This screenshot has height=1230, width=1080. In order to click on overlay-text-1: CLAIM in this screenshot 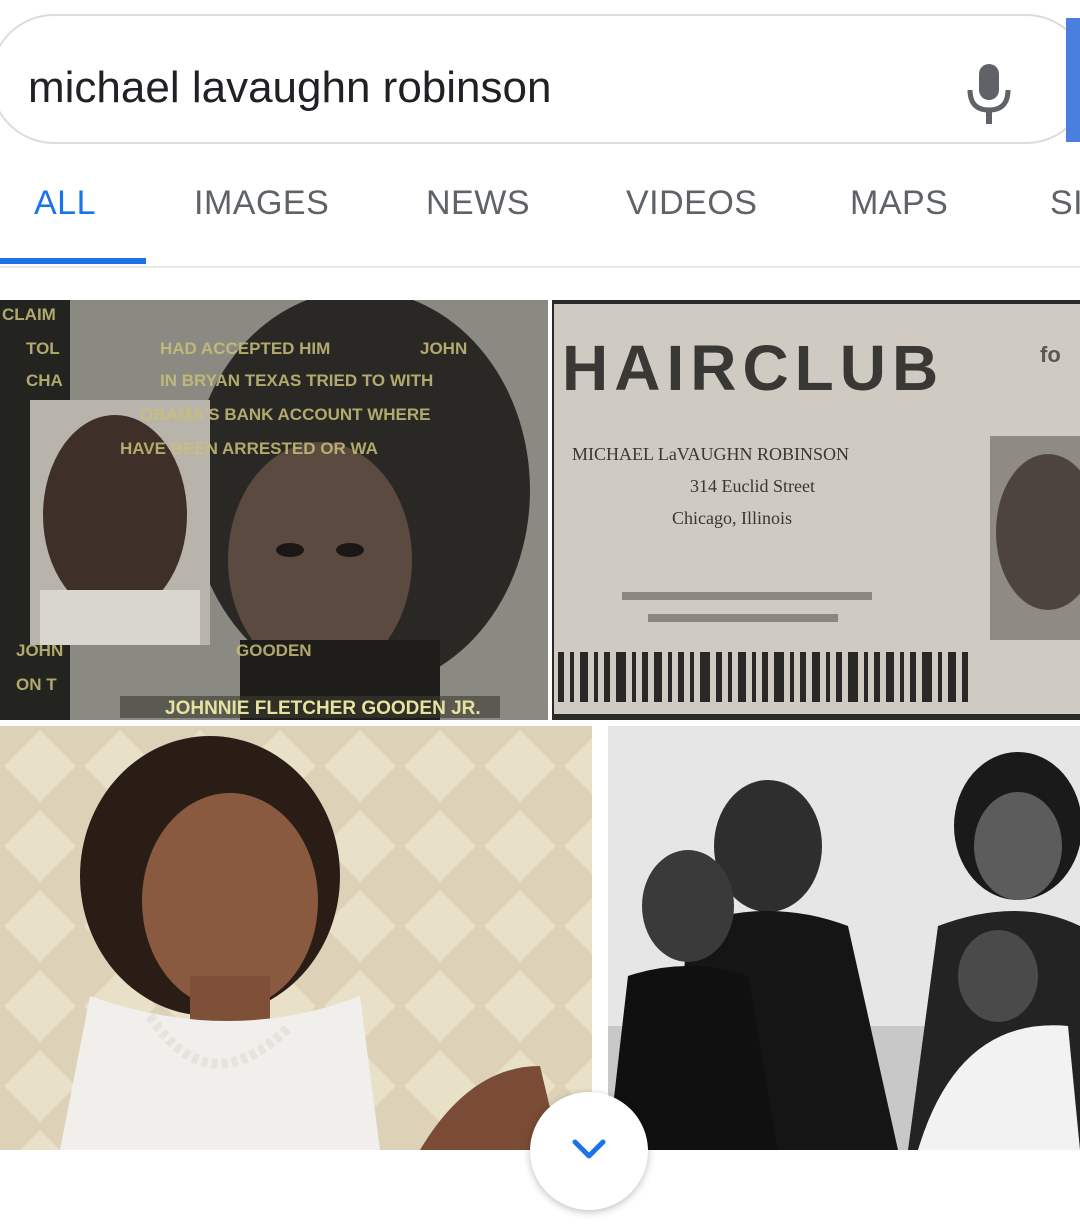, I will do `click(29, 314)`.